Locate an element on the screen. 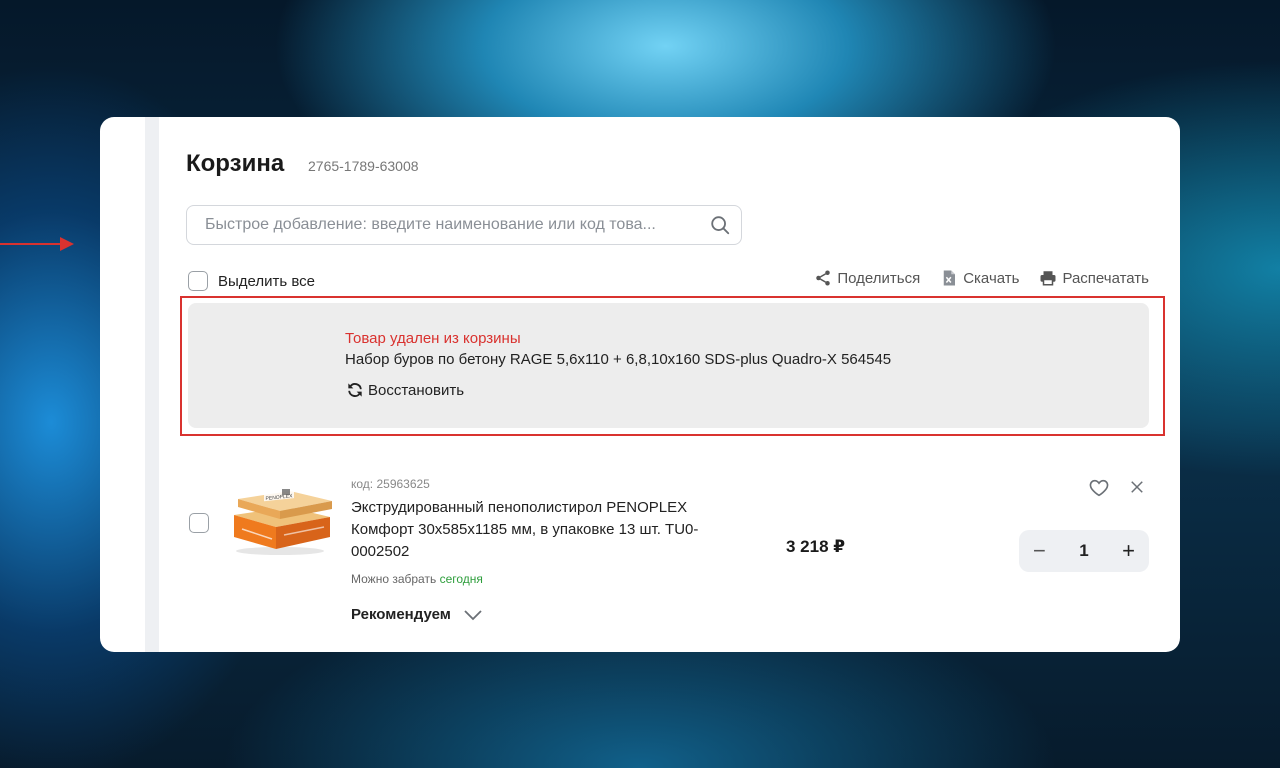  item-checkbox-wrap is located at coordinates (199, 523).